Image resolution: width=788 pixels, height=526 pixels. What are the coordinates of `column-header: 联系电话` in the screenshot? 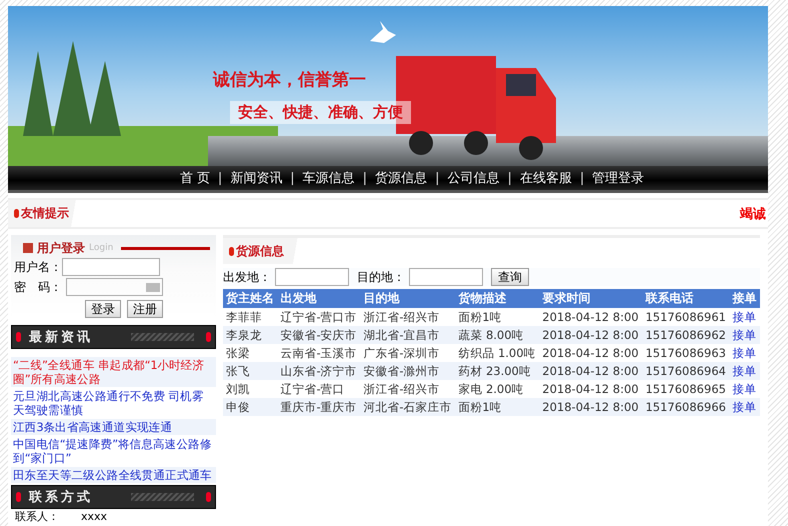 It's located at (686, 298).